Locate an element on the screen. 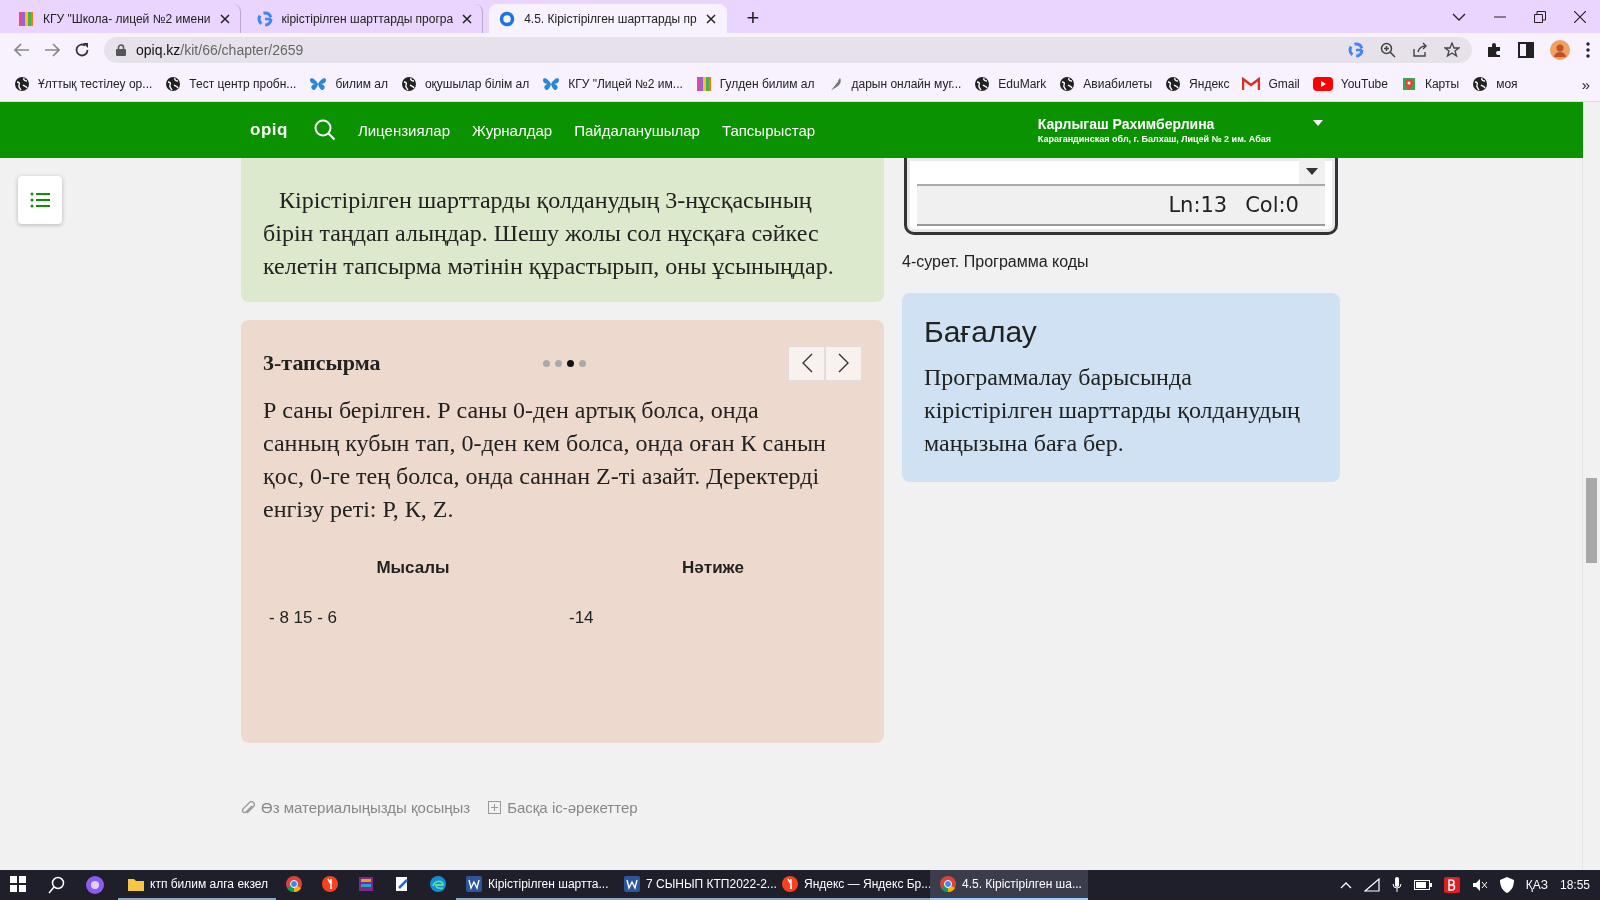 The height and width of the screenshot is (900, 1600). plus-square-icon is located at coordinates (495, 807).